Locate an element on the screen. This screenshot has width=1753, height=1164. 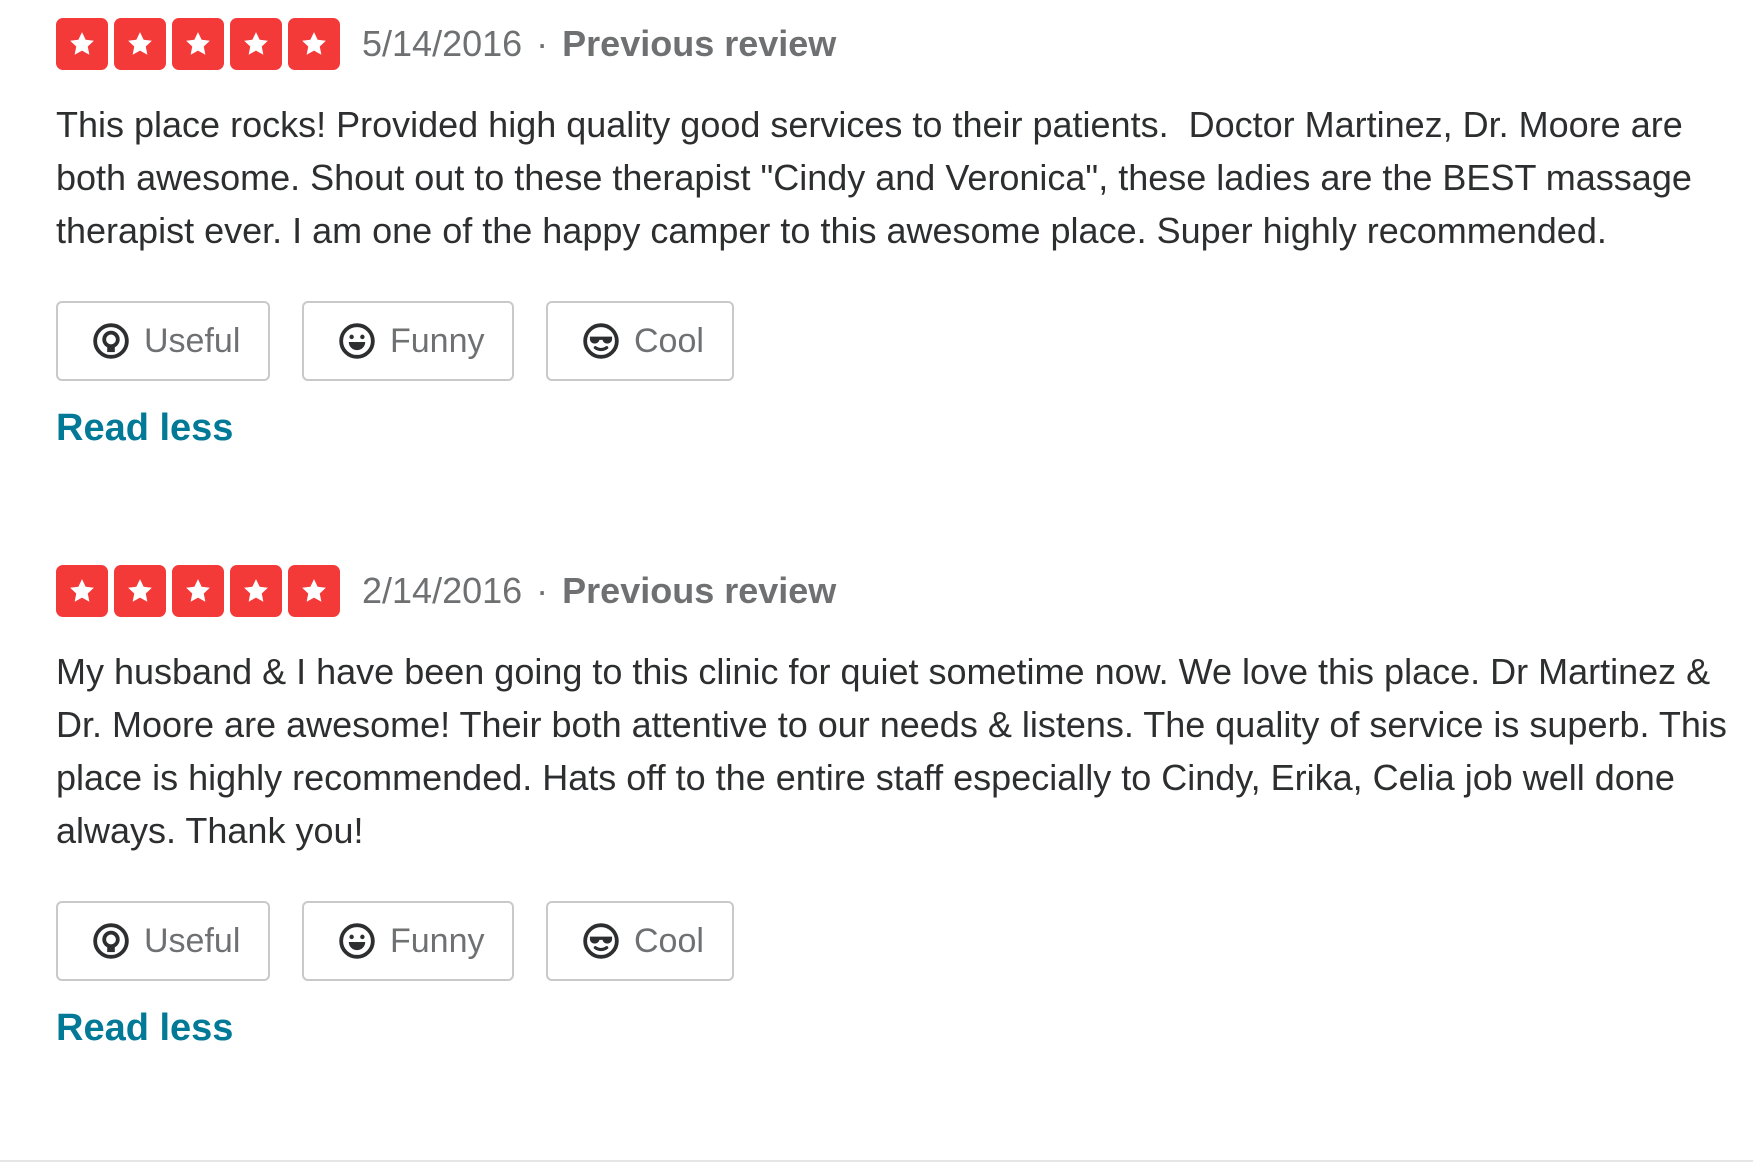
divider is located at coordinates (876, 1161).